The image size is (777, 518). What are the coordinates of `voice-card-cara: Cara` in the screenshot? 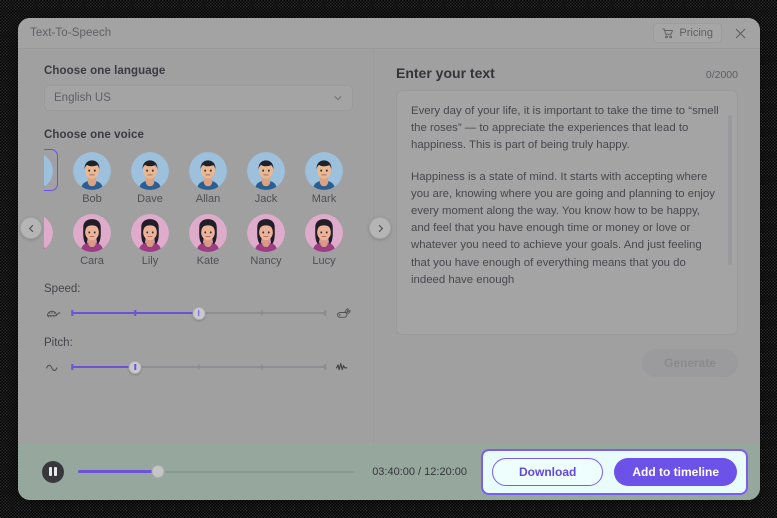 It's located at (92, 239).